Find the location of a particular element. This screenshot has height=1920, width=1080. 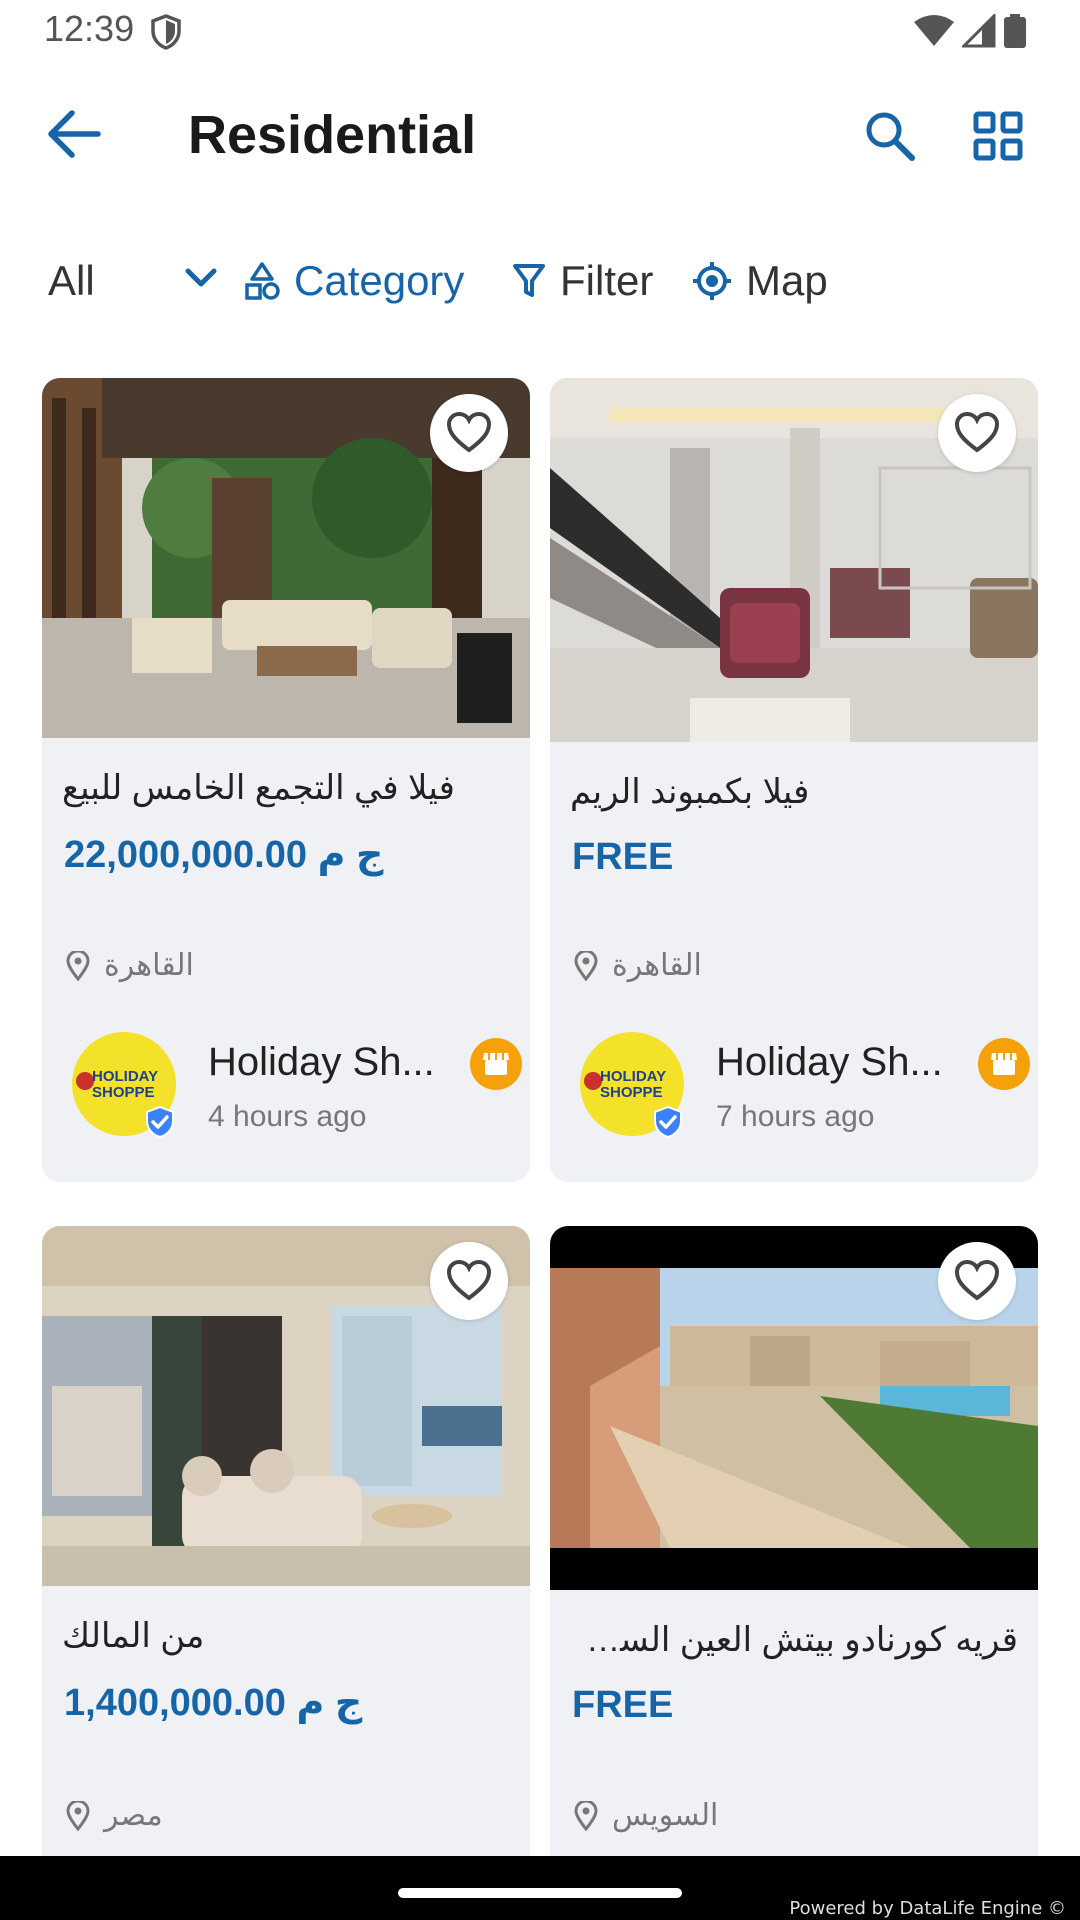

map-button: Map is located at coordinates (760, 281).